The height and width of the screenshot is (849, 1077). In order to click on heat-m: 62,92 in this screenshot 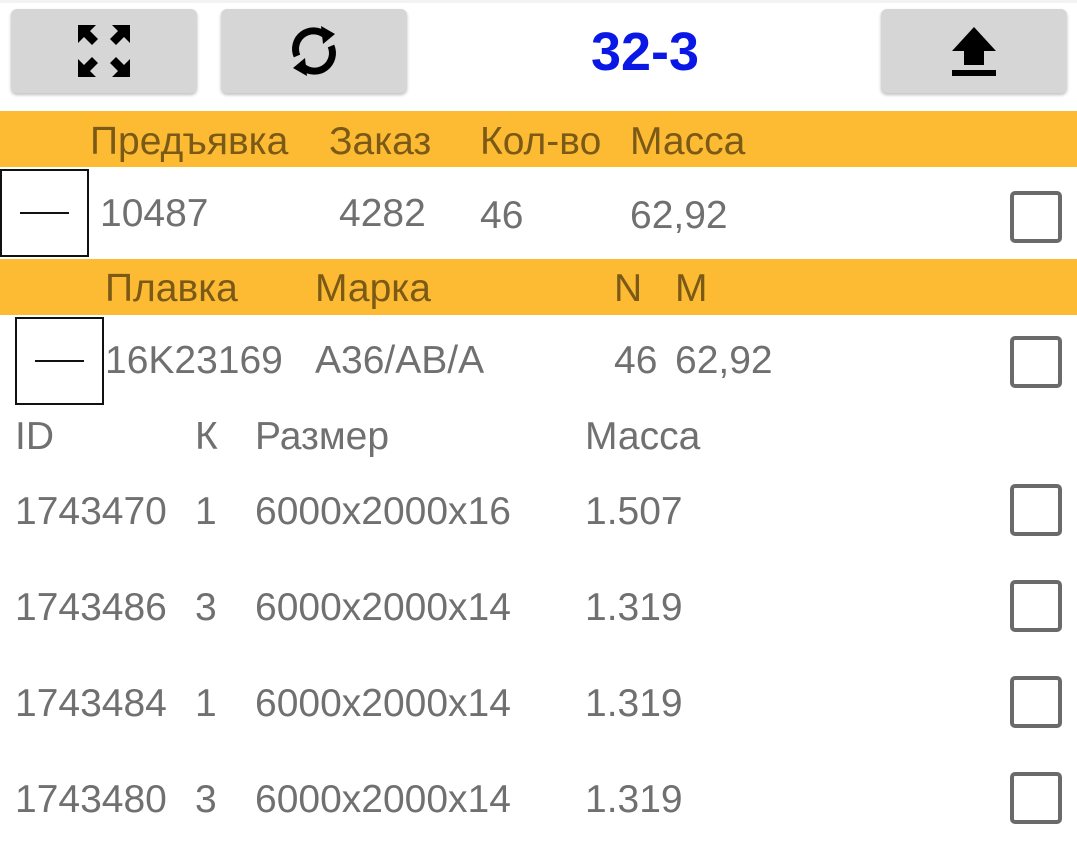, I will do `click(724, 360)`.